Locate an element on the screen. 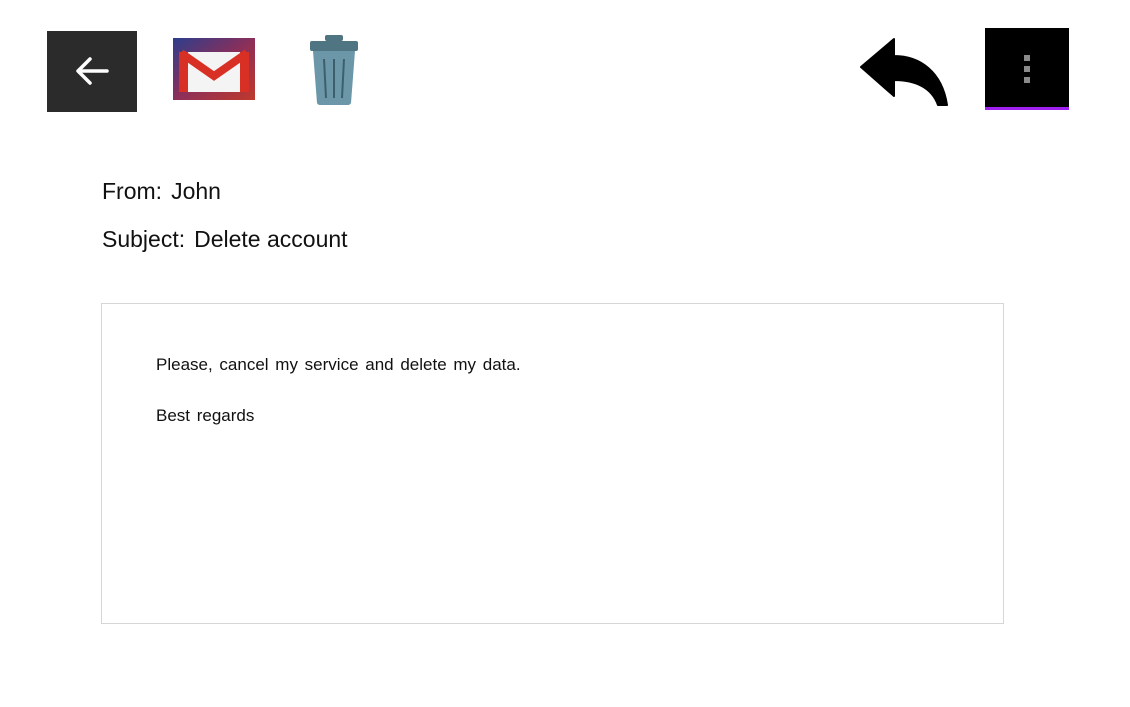 This screenshot has width=1130, height=707. from-line: From: John is located at coordinates (161, 191).